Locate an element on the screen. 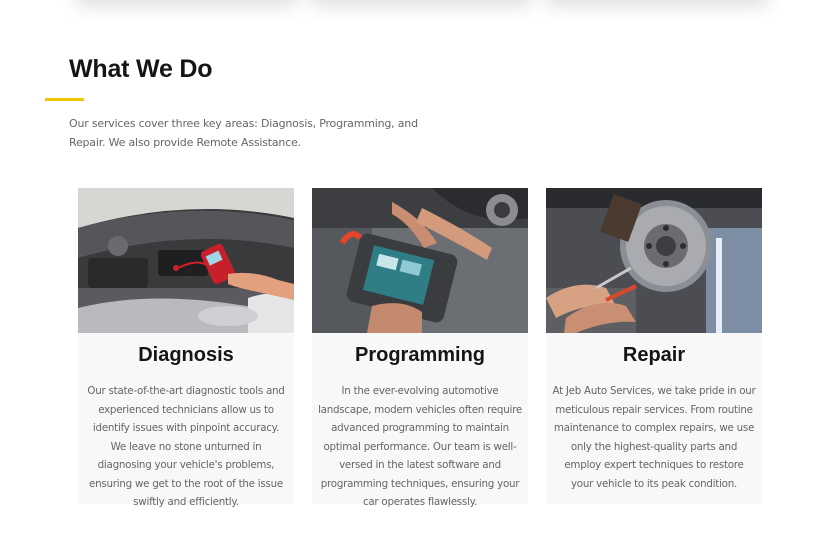 Image resolution: width=840 pixels, height=560 pixels. card-title: Programming is located at coordinates (420, 355).